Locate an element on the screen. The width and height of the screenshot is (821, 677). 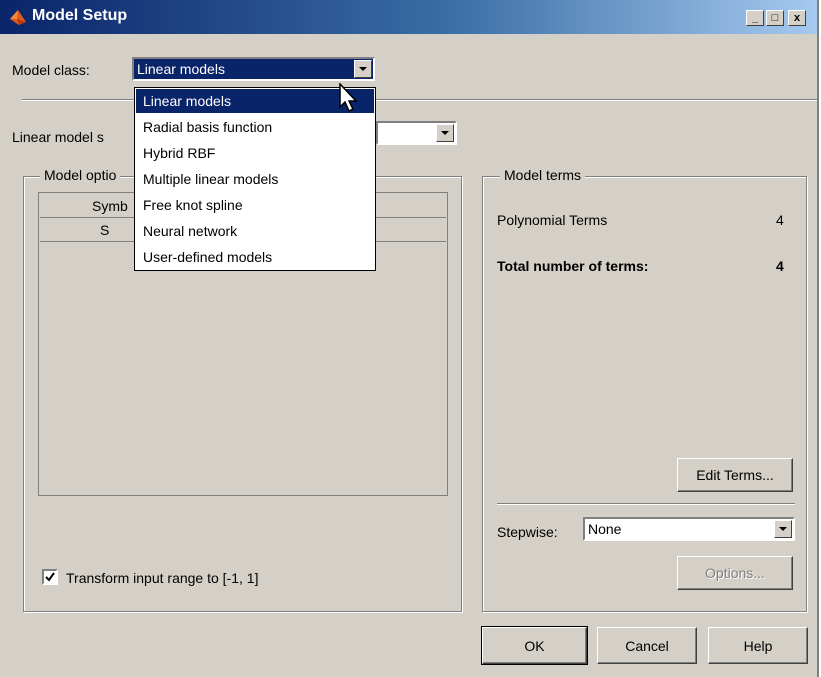
total-terms-label: Total number of terms: is located at coordinates (573, 266).